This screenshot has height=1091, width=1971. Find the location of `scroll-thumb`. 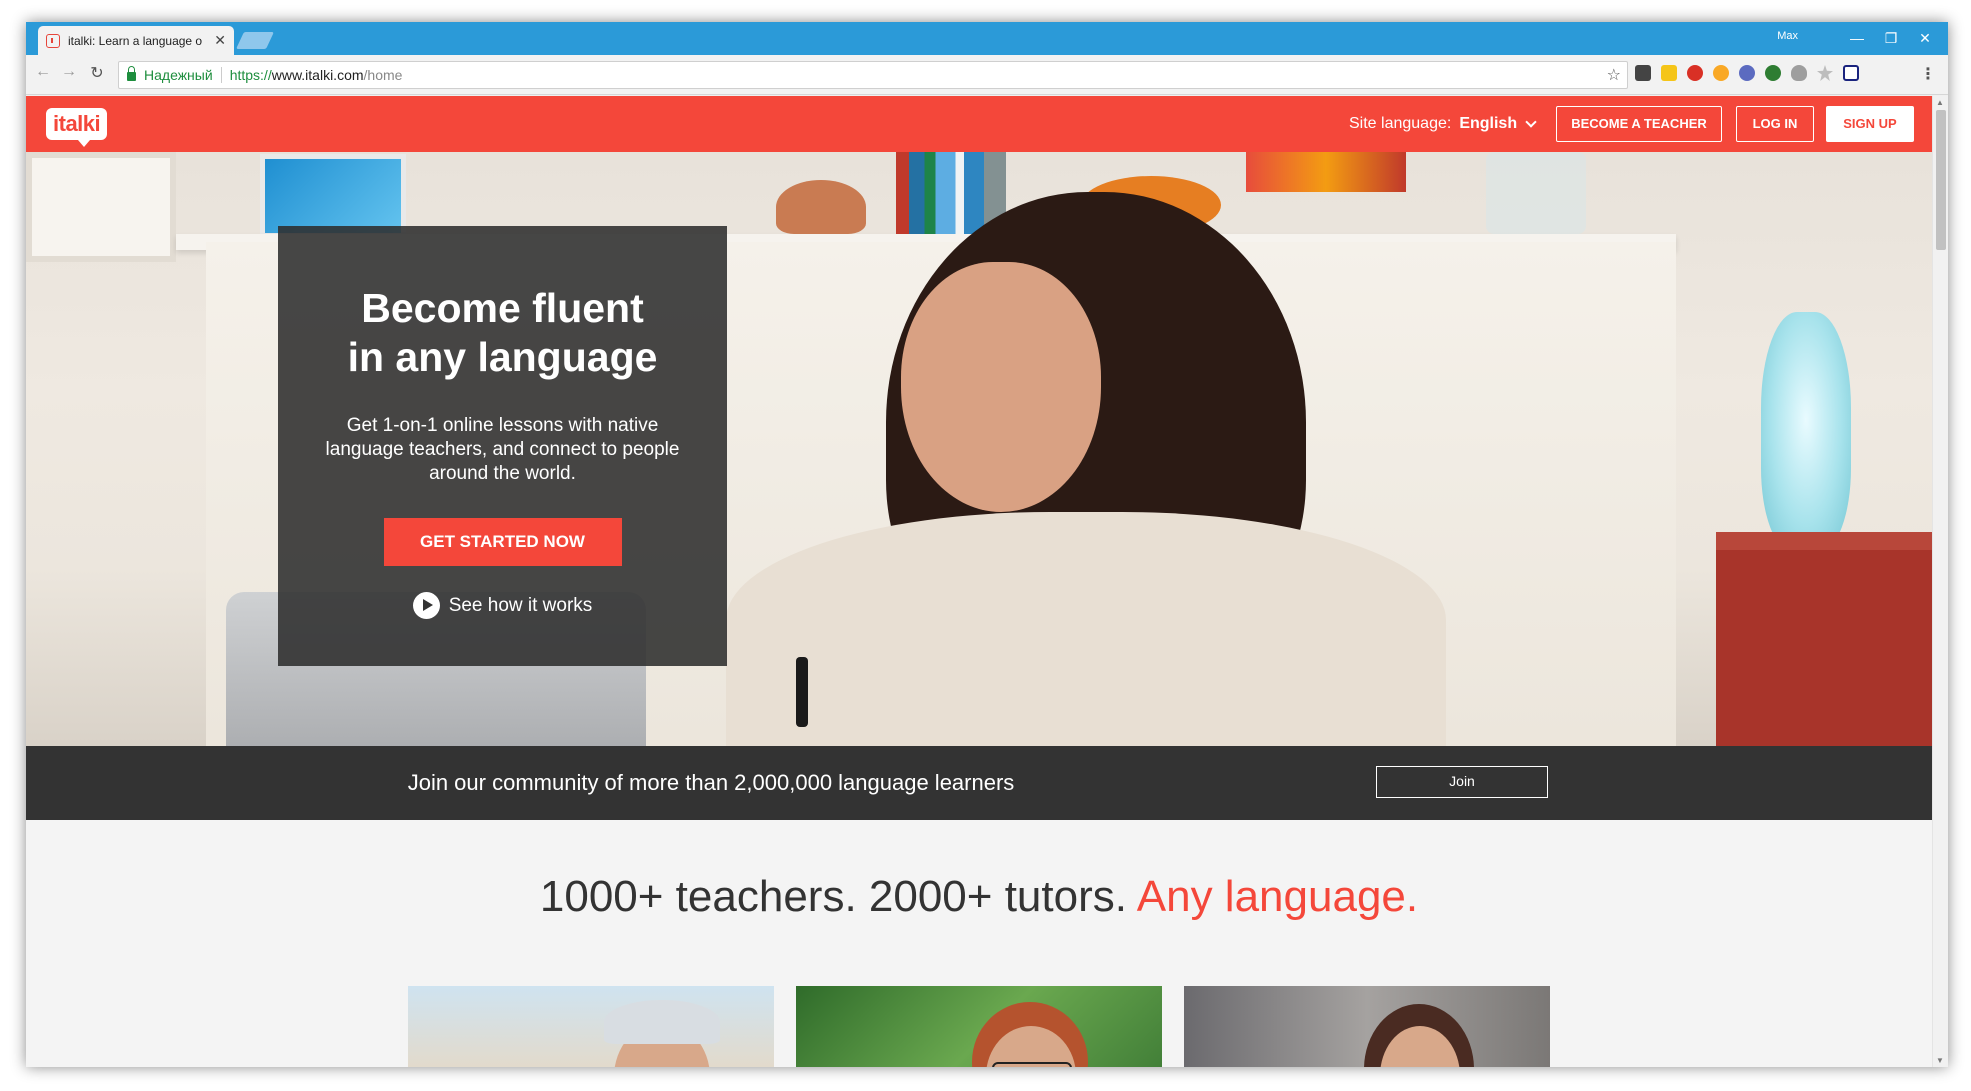

scroll-thumb is located at coordinates (1941, 180).